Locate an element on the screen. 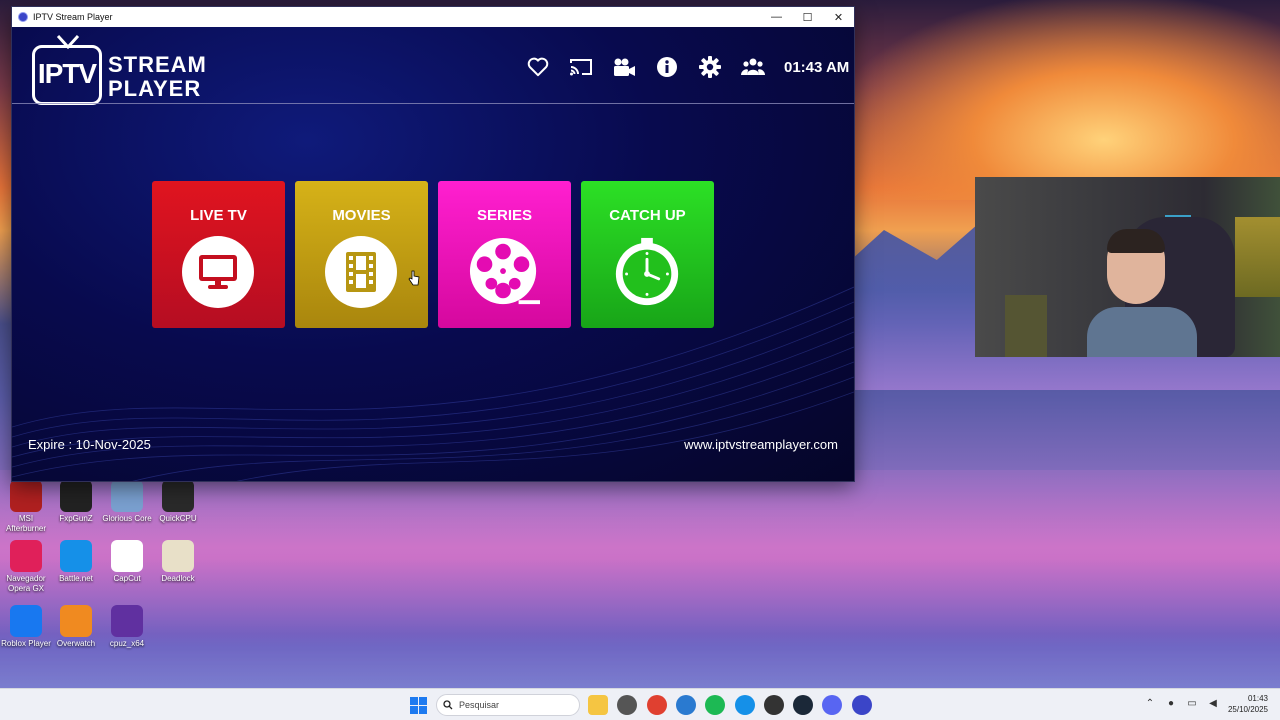 The height and width of the screenshot is (720, 1280). iptv-logo: IPTV STREAM PLAYER is located at coordinates (127, 70).